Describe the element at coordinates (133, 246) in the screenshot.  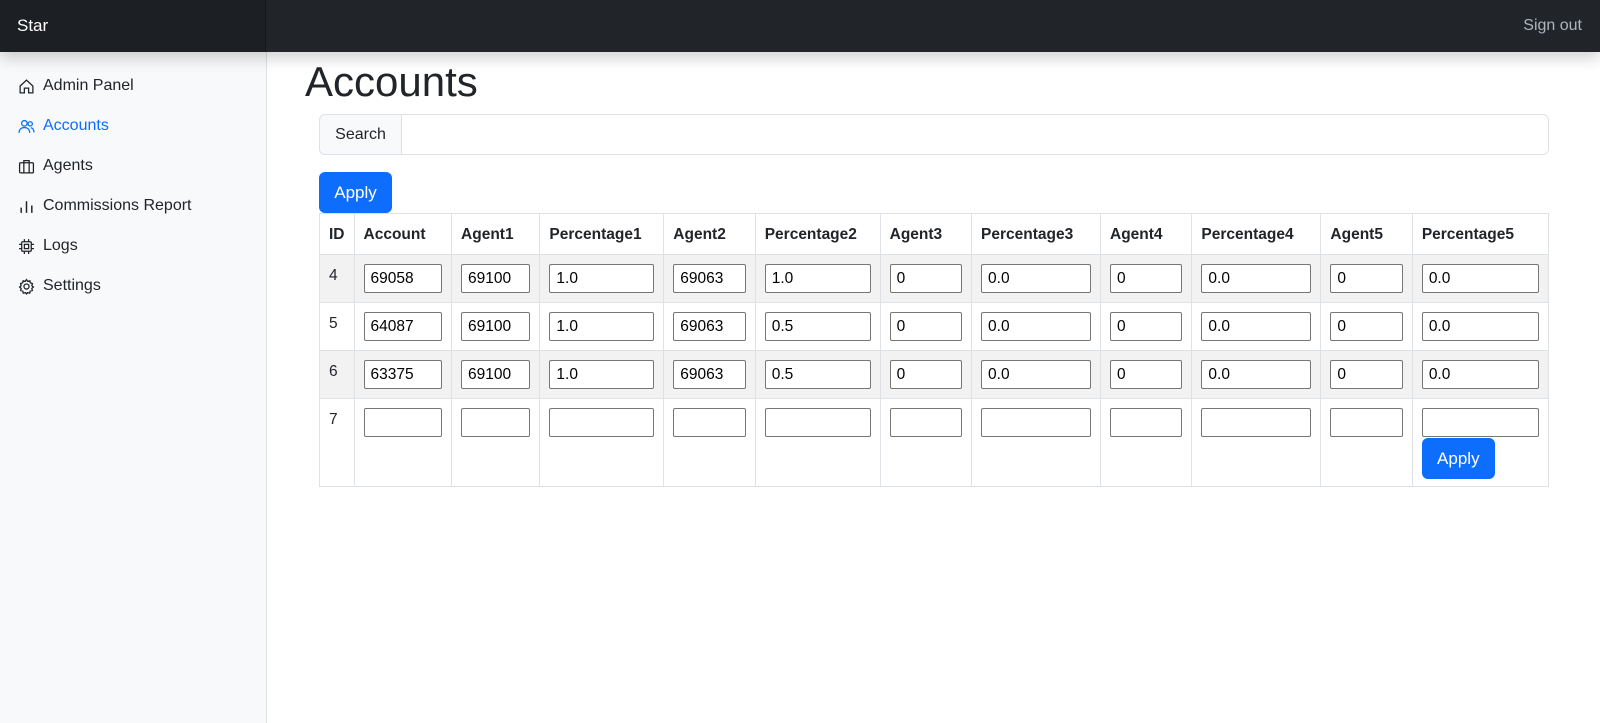
I see `sidebar-item-logs: Logs` at that location.